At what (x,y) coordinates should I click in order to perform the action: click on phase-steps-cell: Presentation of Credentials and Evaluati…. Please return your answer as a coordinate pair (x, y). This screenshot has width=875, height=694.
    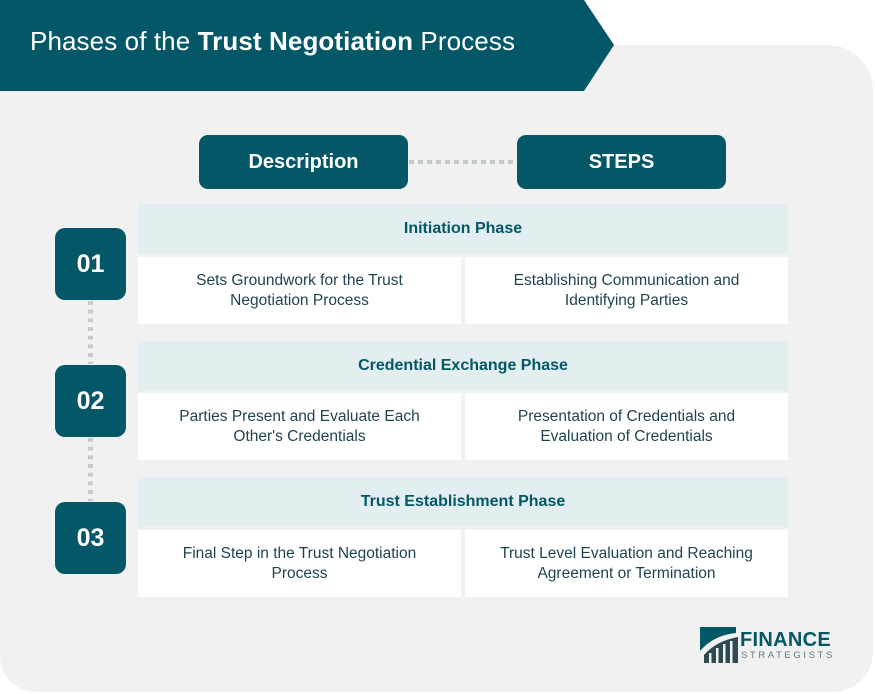
    Looking at the image, I should click on (626, 426).